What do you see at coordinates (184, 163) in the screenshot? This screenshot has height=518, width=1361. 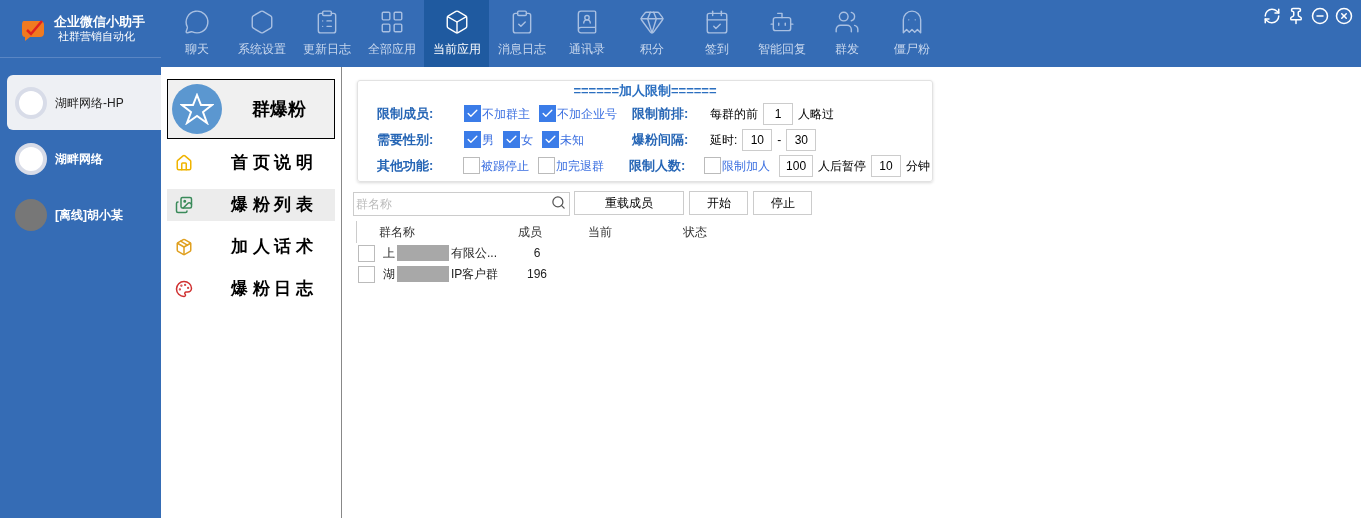 I see `house-icon` at bounding box center [184, 163].